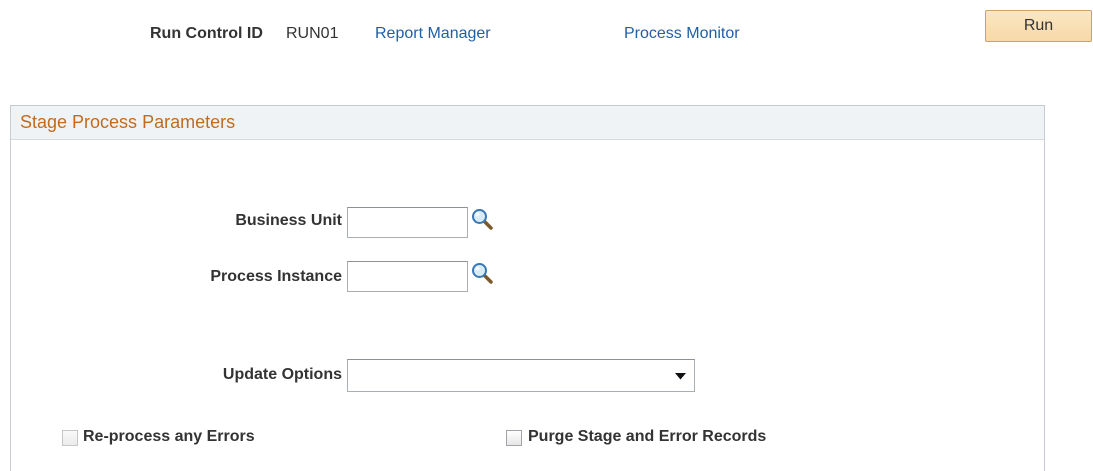 The height and width of the screenshot is (471, 1093). What do you see at coordinates (128, 122) in the screenshot?
I see `group-title: Stage Process Parameters` at bounding box center [128, 122].